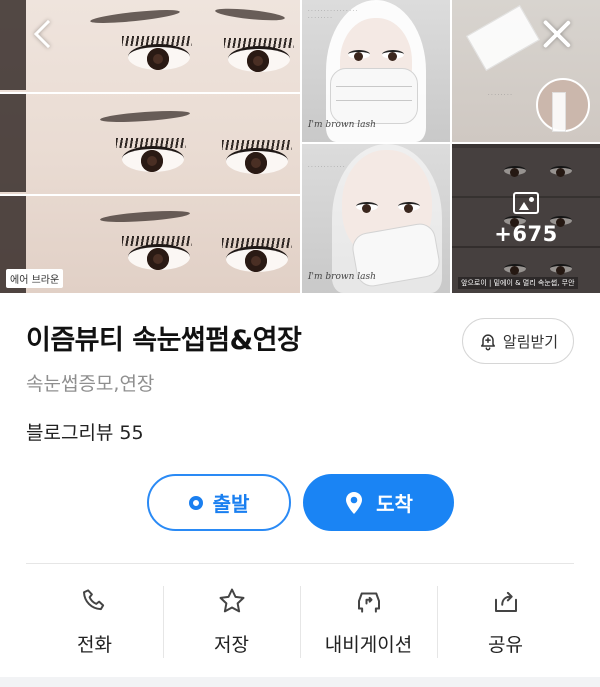 Image resolution: width=600 pixels, height=687 pixels. I want to click on ring-icon, so click(195, 502).